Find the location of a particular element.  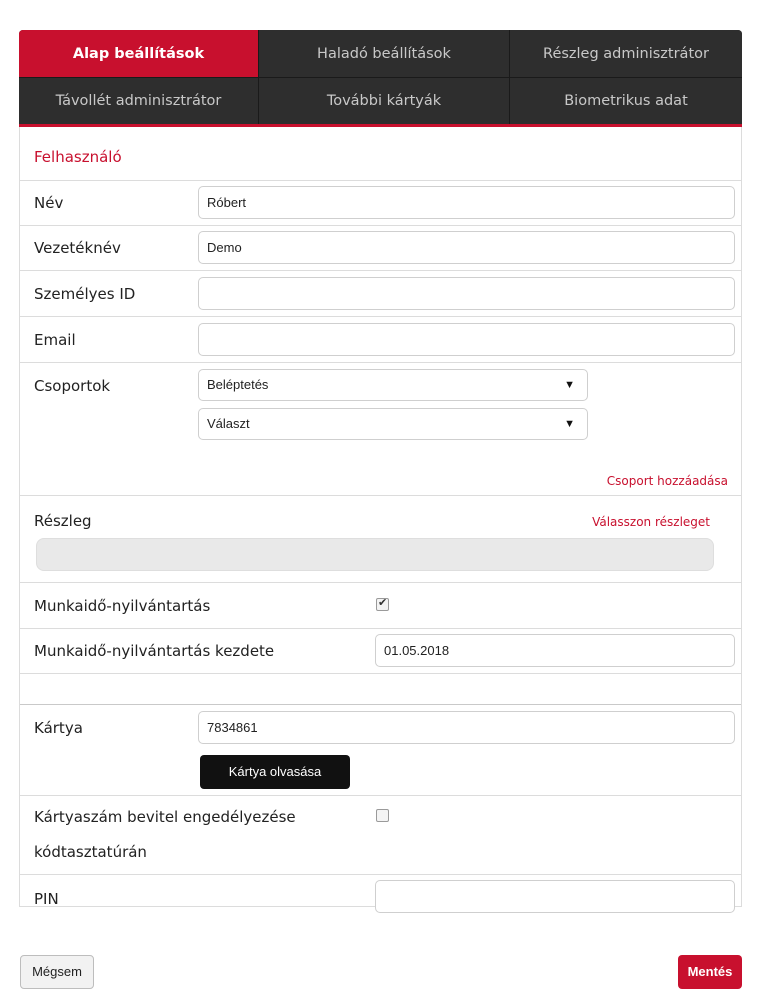

group-select-1: Beléptetés ▼ is located at coordinates (393, 385).